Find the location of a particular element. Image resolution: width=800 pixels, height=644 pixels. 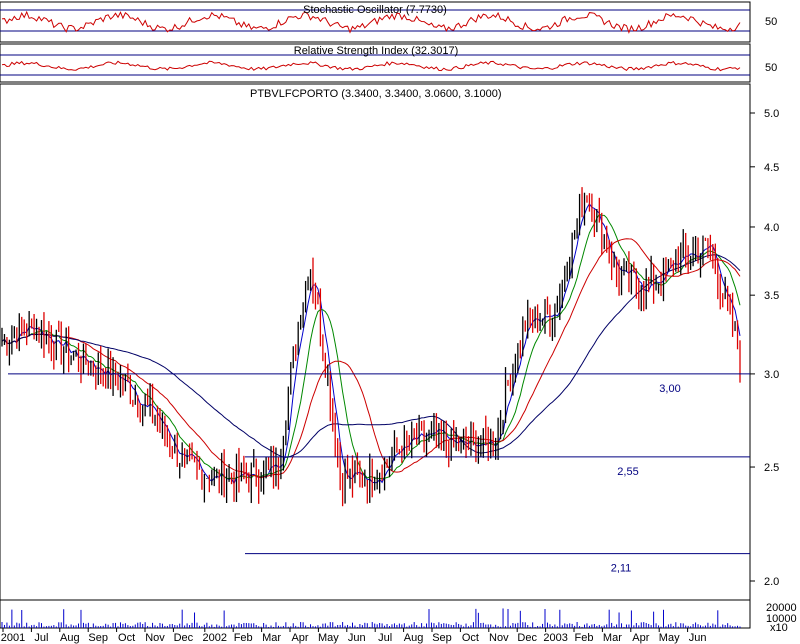

y-tick-label: 2.0 is located at coordinates (771, 582).